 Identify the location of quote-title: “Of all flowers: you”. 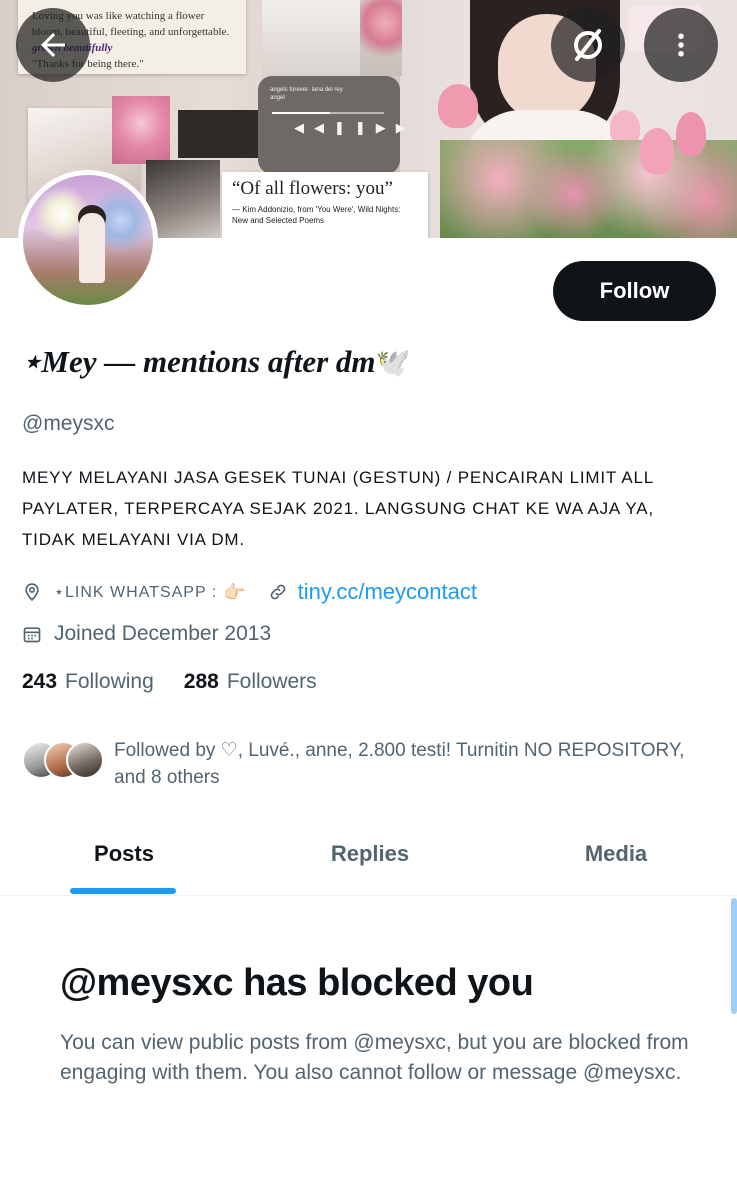
(312, 188).